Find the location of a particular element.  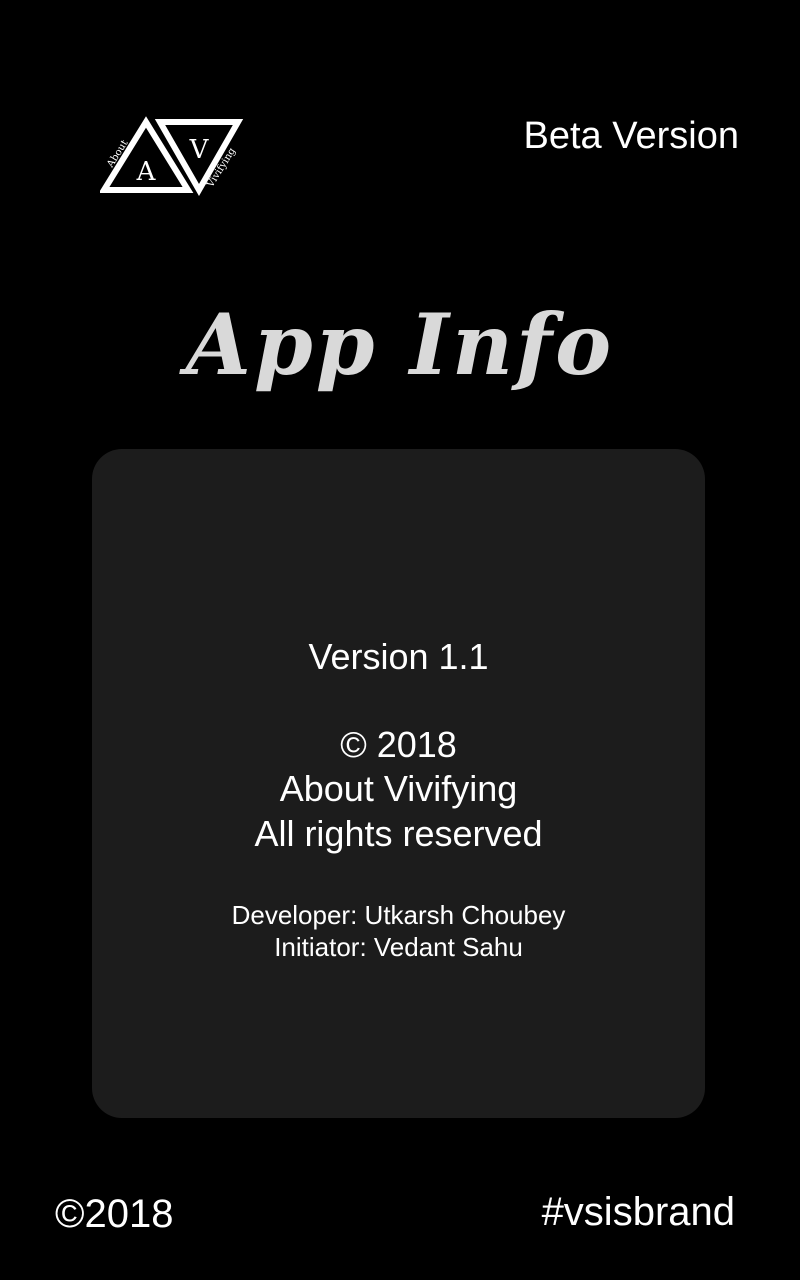

rights-text: All rights reserved is located at coordinates (398, 833).